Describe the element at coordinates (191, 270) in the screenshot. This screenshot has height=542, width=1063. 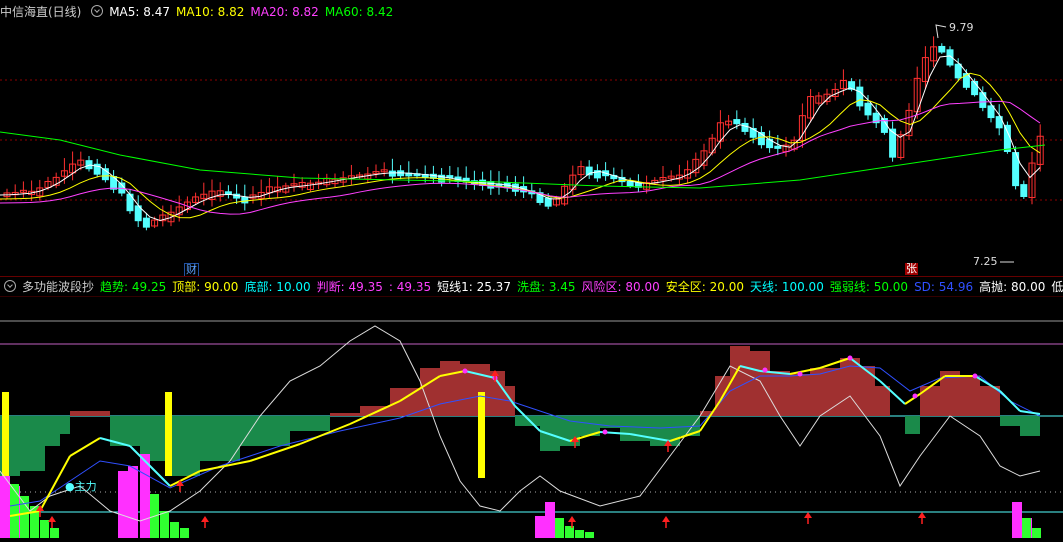
I see `cai-marker: 财` at that location.